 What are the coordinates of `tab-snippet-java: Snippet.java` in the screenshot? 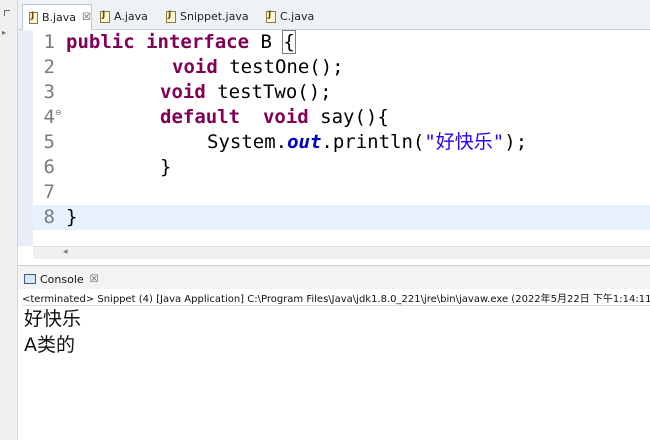 It's located at (212, 16).